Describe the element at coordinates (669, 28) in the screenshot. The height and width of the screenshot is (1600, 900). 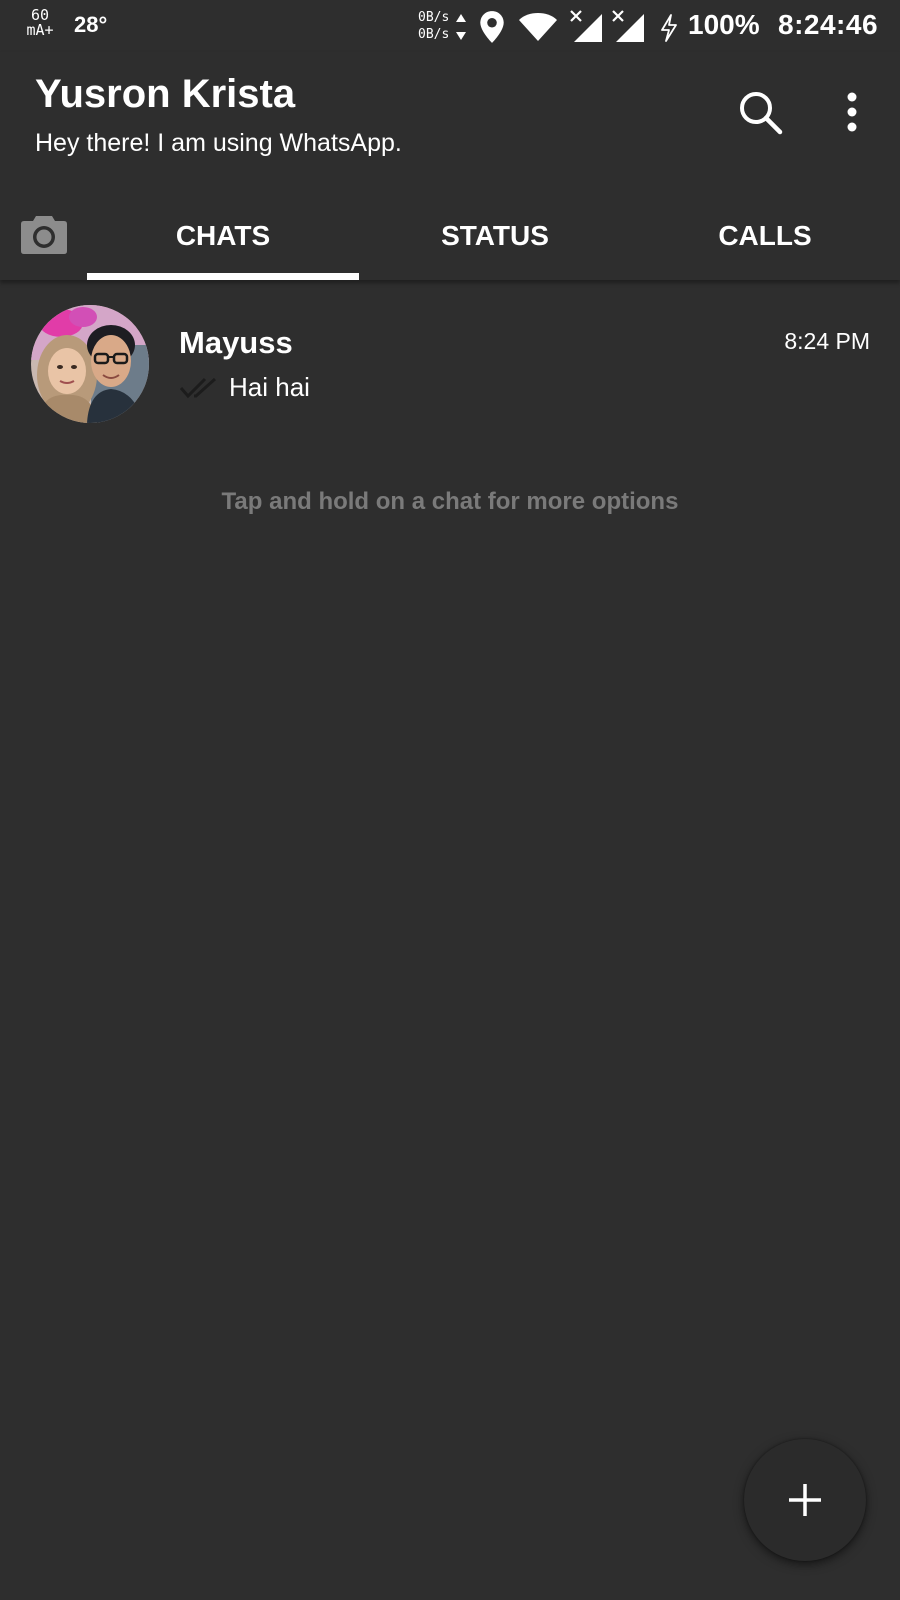
I see `charging-icon` at that location.